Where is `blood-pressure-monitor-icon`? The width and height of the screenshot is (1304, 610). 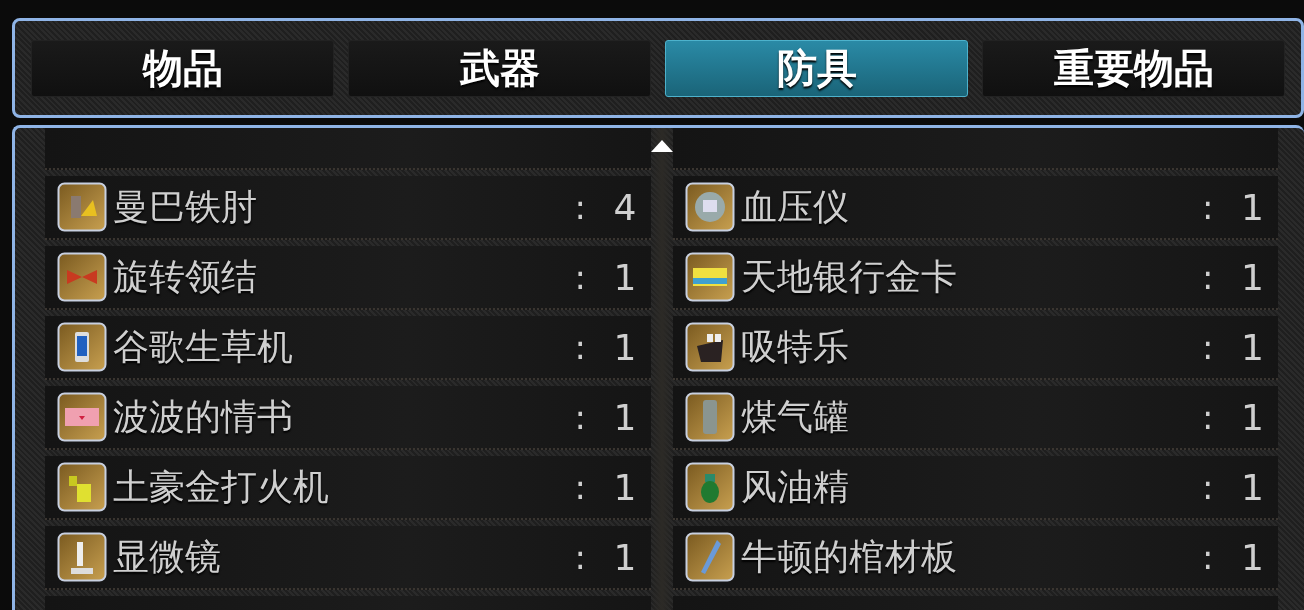
blood-pressure-monitor-icon is located at coordinates (709, 207).